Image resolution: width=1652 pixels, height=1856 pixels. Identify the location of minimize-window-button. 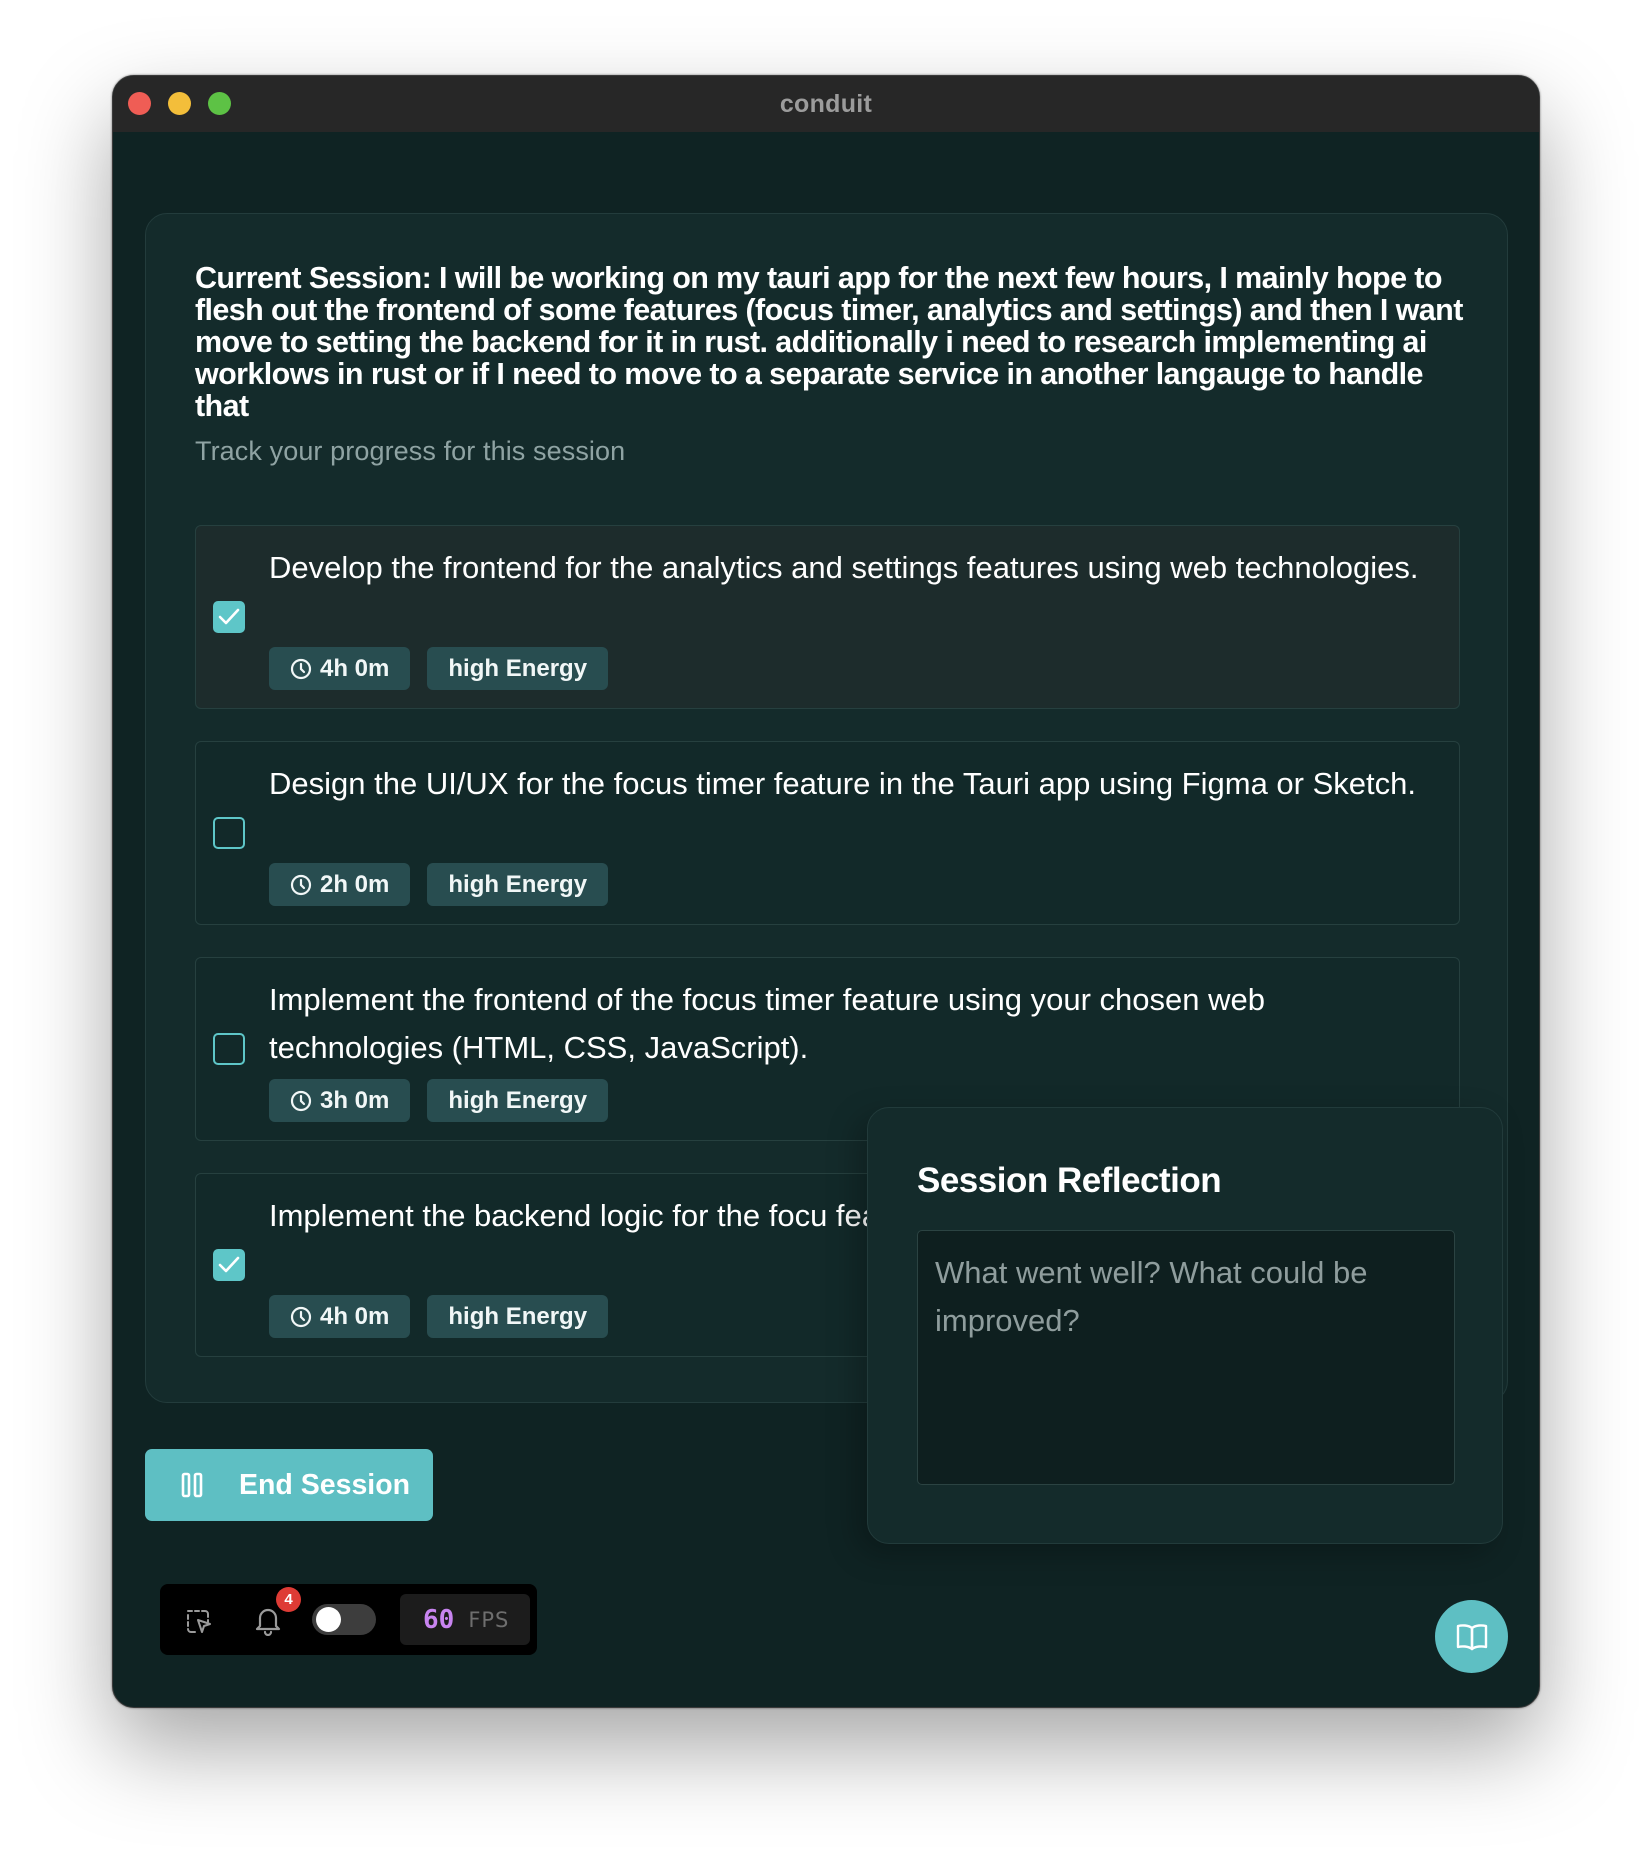
(179, 103).